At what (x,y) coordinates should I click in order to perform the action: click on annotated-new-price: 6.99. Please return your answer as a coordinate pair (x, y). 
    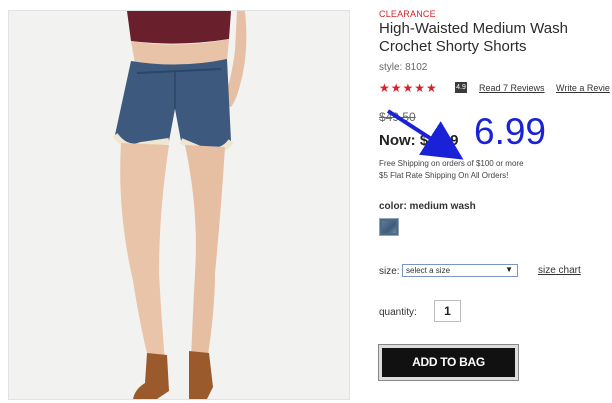
    Looking at the image, I should click on (510, 131).